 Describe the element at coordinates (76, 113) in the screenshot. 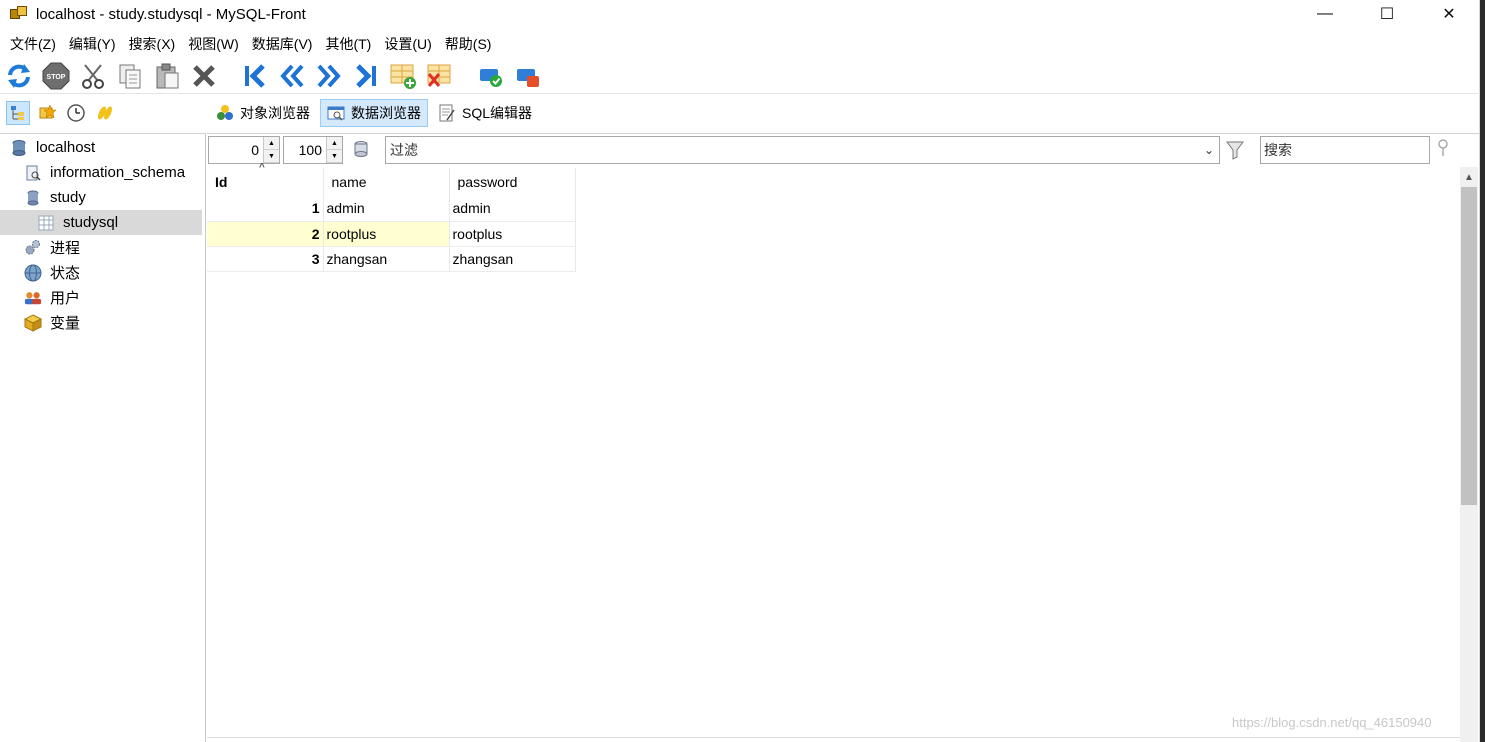

I see `history-icon` at that location.